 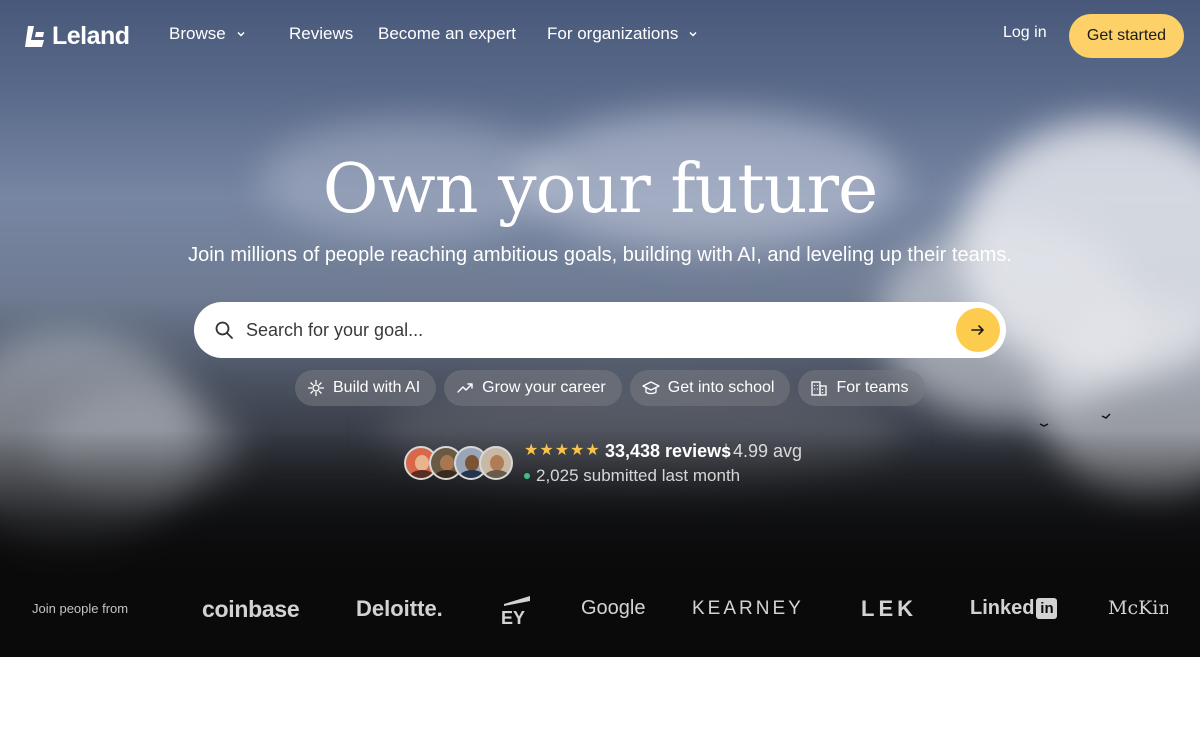 I want to click on nav-become-expert-label: Become an expert, so click(x=447, y=33).